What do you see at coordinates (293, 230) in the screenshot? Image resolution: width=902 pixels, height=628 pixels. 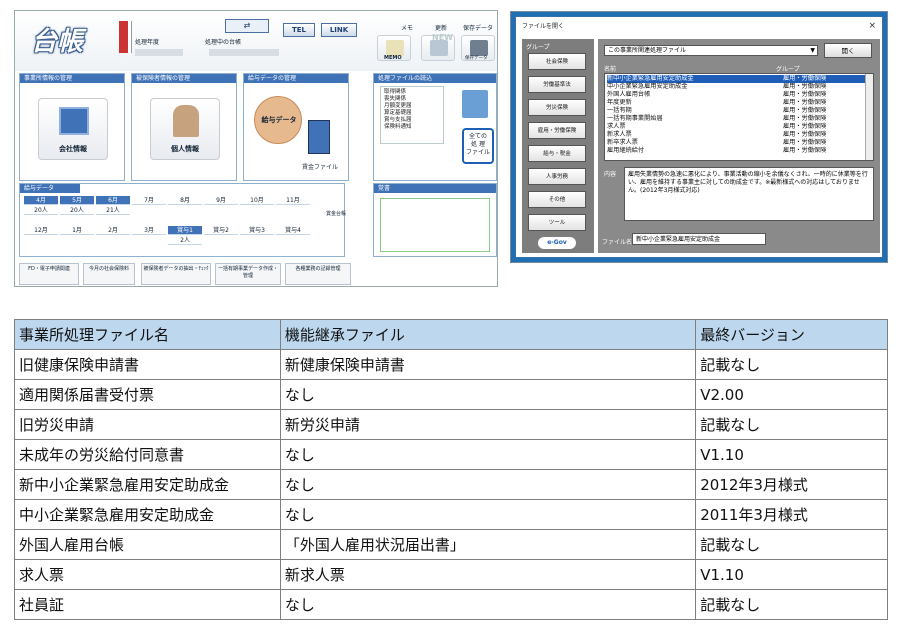 I see `month-cell: 賞与4` at bounding box center [293, 230].